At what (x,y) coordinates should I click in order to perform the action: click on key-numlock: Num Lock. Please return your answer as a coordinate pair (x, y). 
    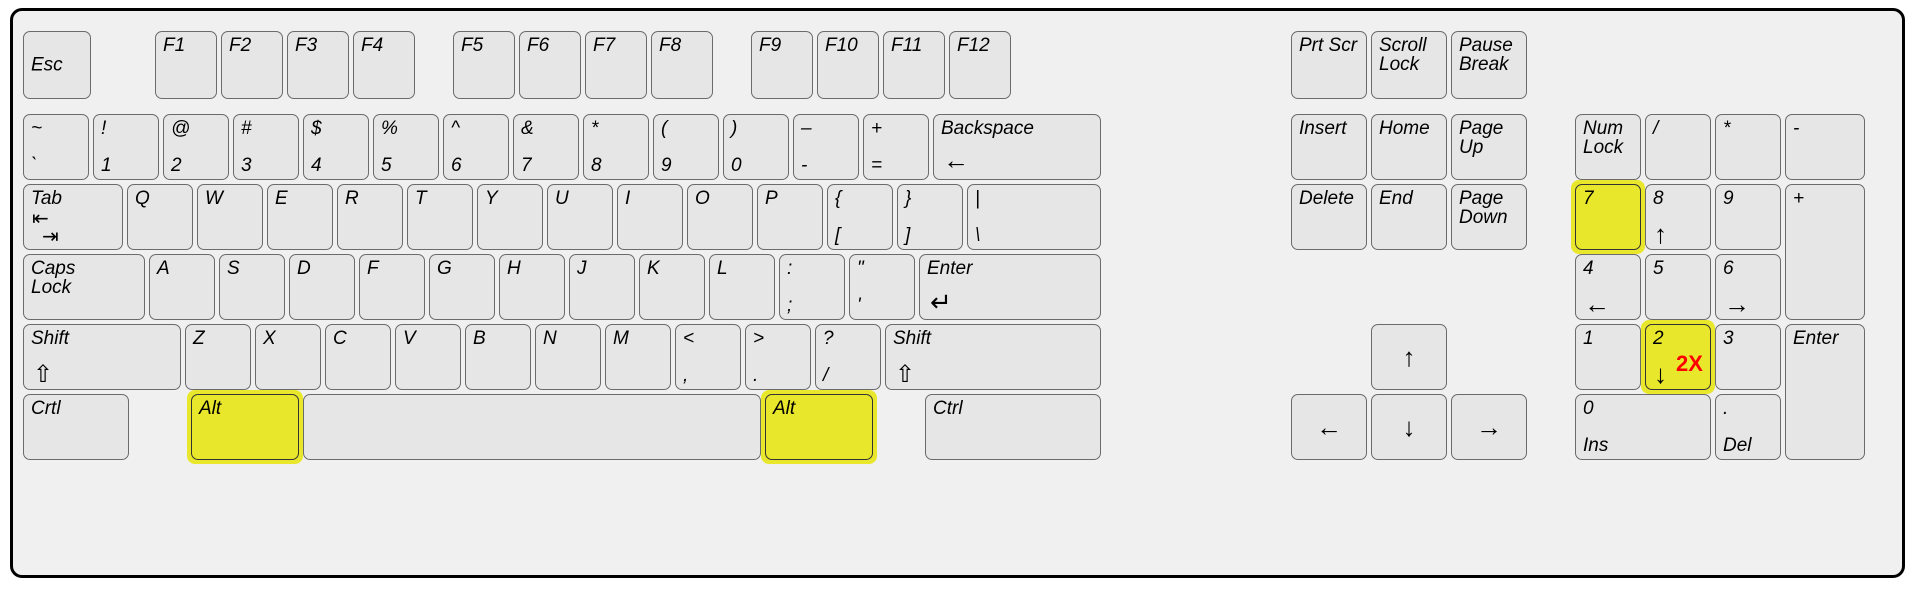
    Looking at the image, I should click on (1608, 147).